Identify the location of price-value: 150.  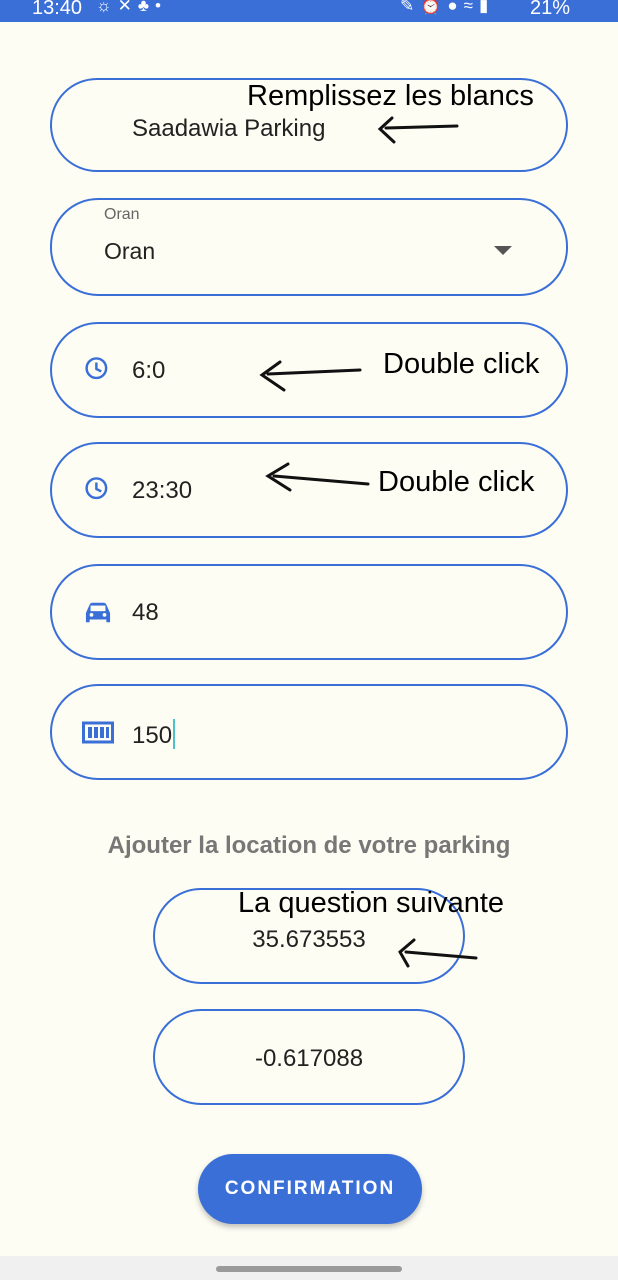
(152, 735).